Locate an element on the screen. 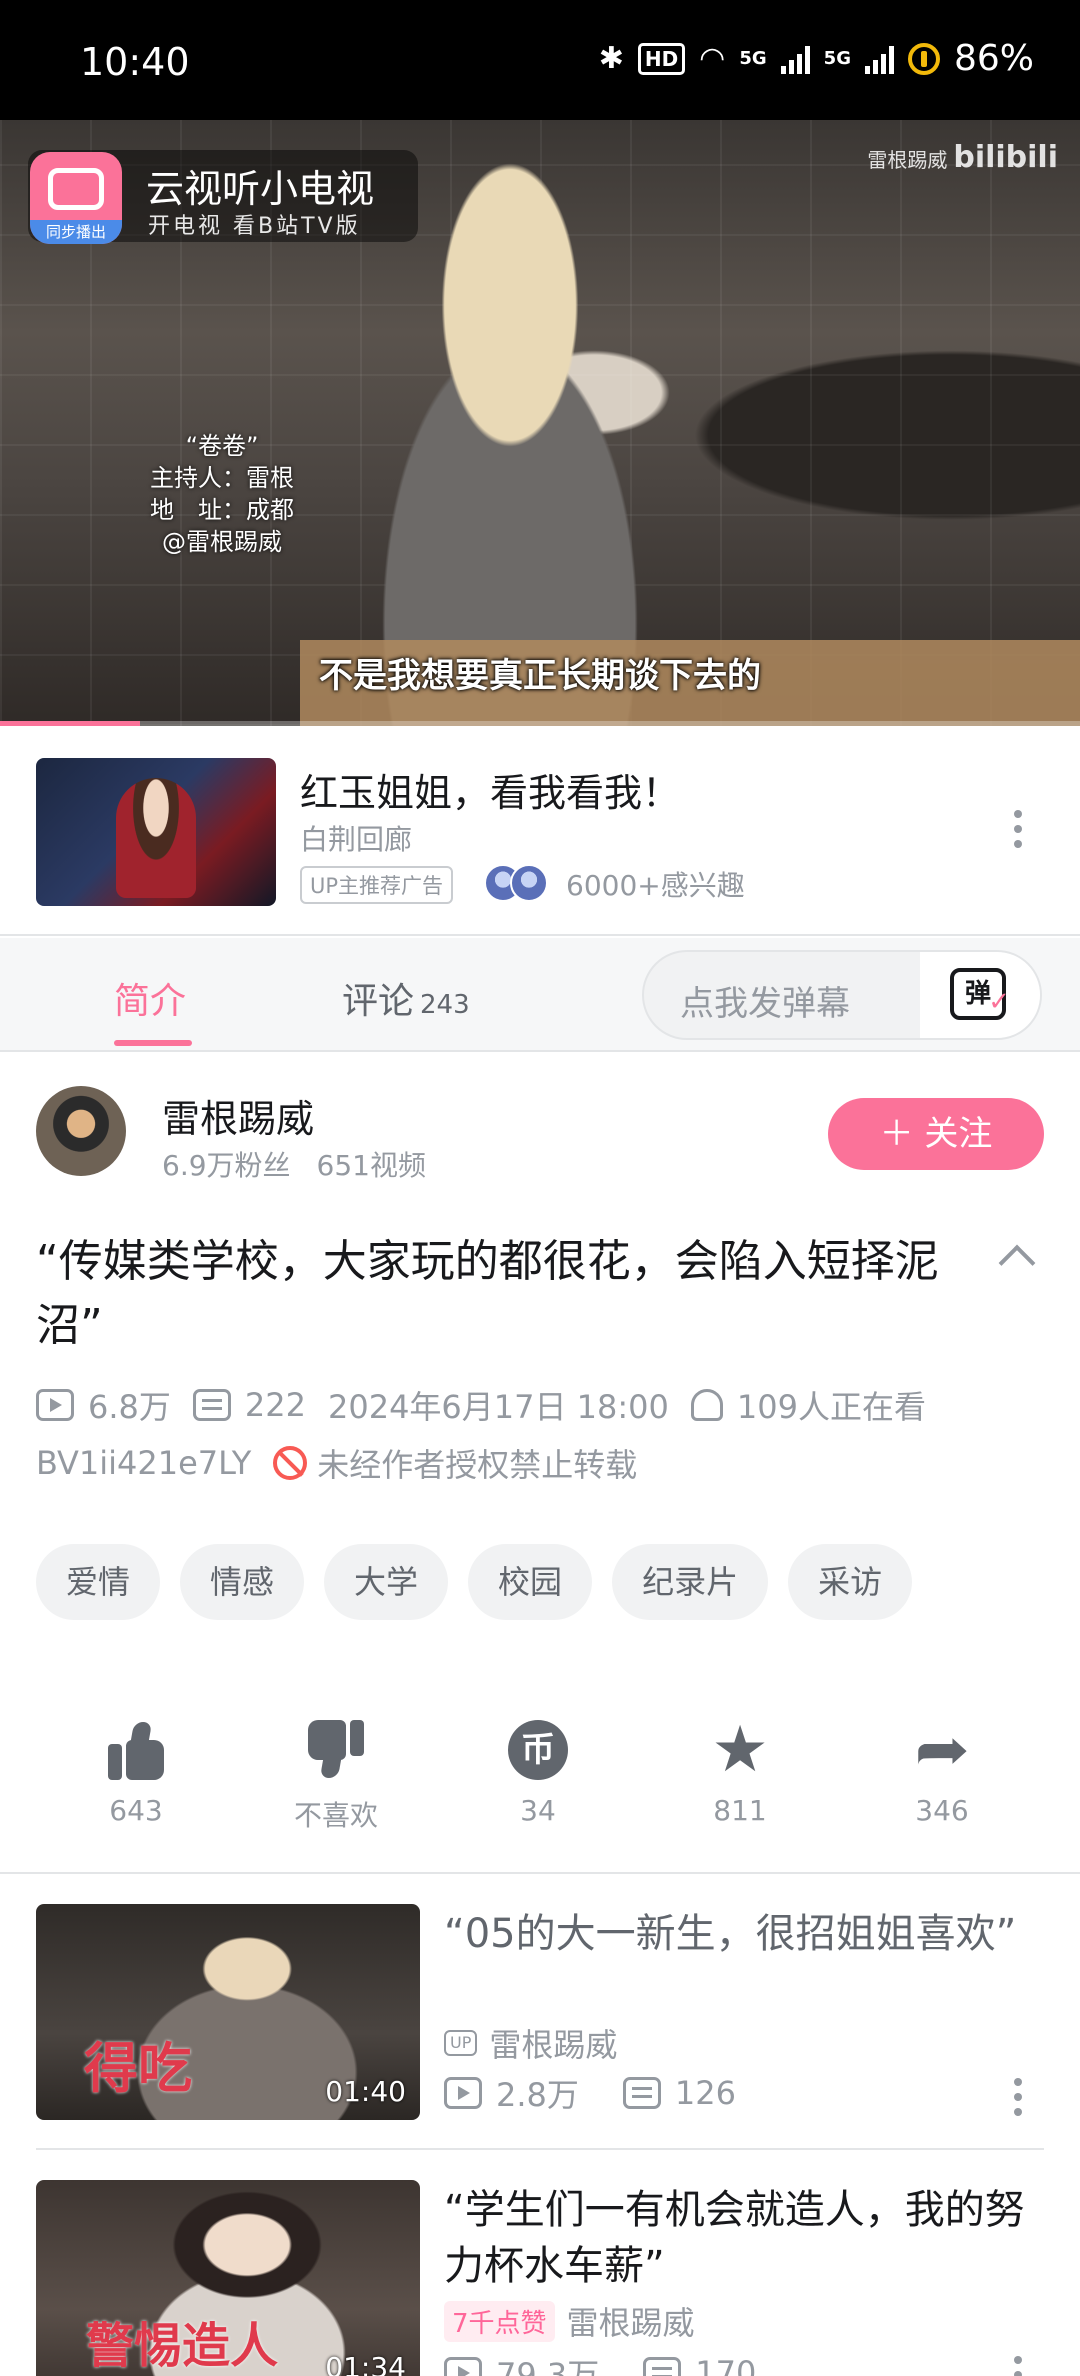  tv-app-badge: 同步播出 云视听小电视 开电视 看B站TV版 is located at coordinates (223, 197).